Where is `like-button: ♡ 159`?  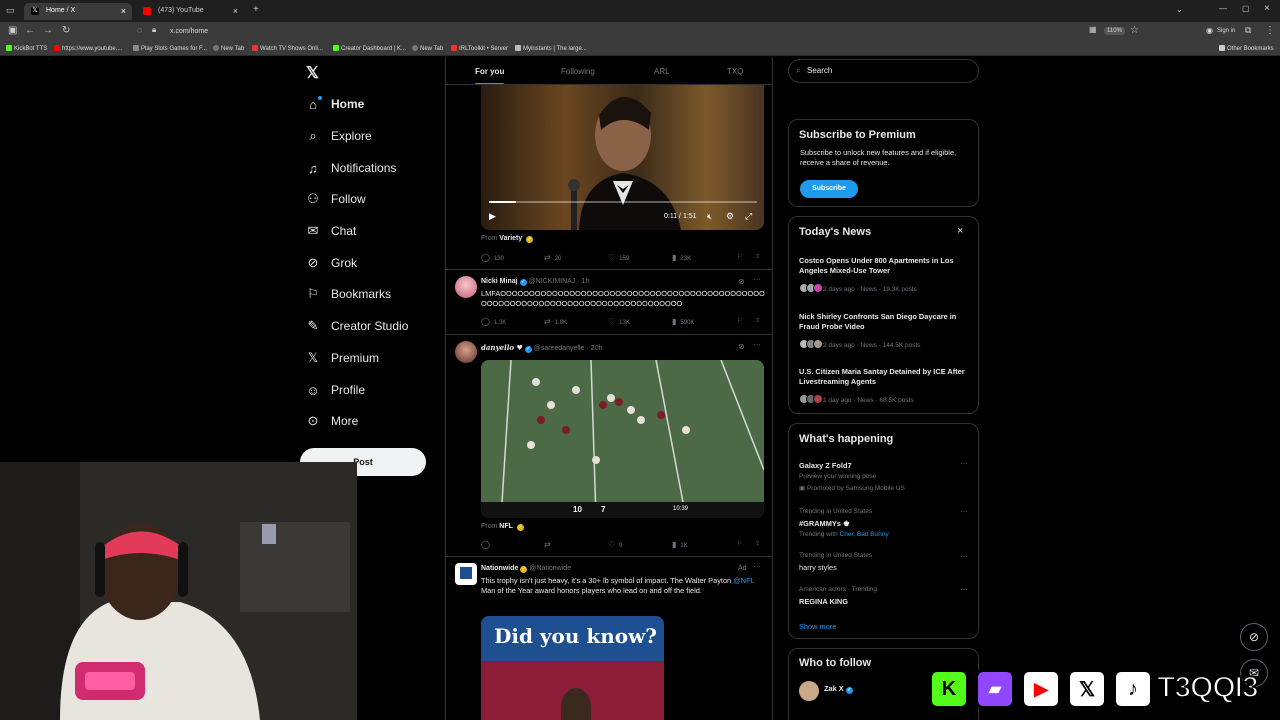
like-button: ♡ 159 is located at coordinates (618, 257).